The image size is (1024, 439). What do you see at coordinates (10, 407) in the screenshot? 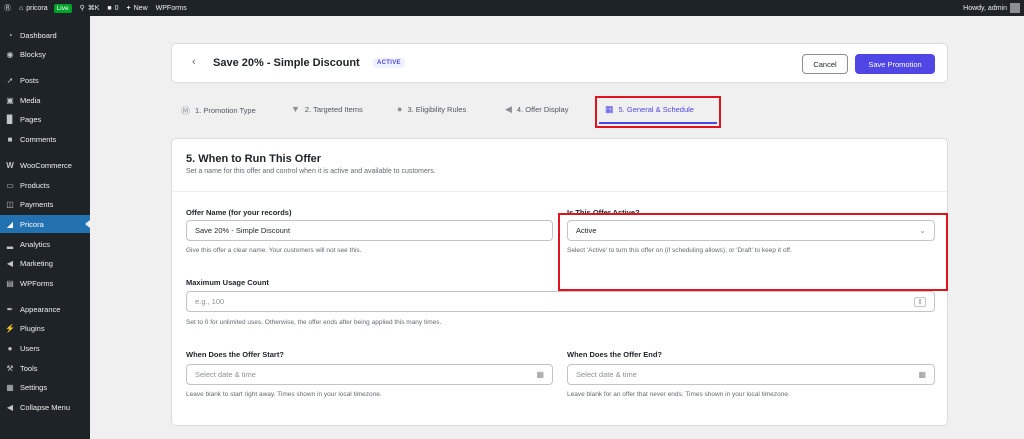
I see `collapse-icon: ◀` at bounding box center [10, 407].